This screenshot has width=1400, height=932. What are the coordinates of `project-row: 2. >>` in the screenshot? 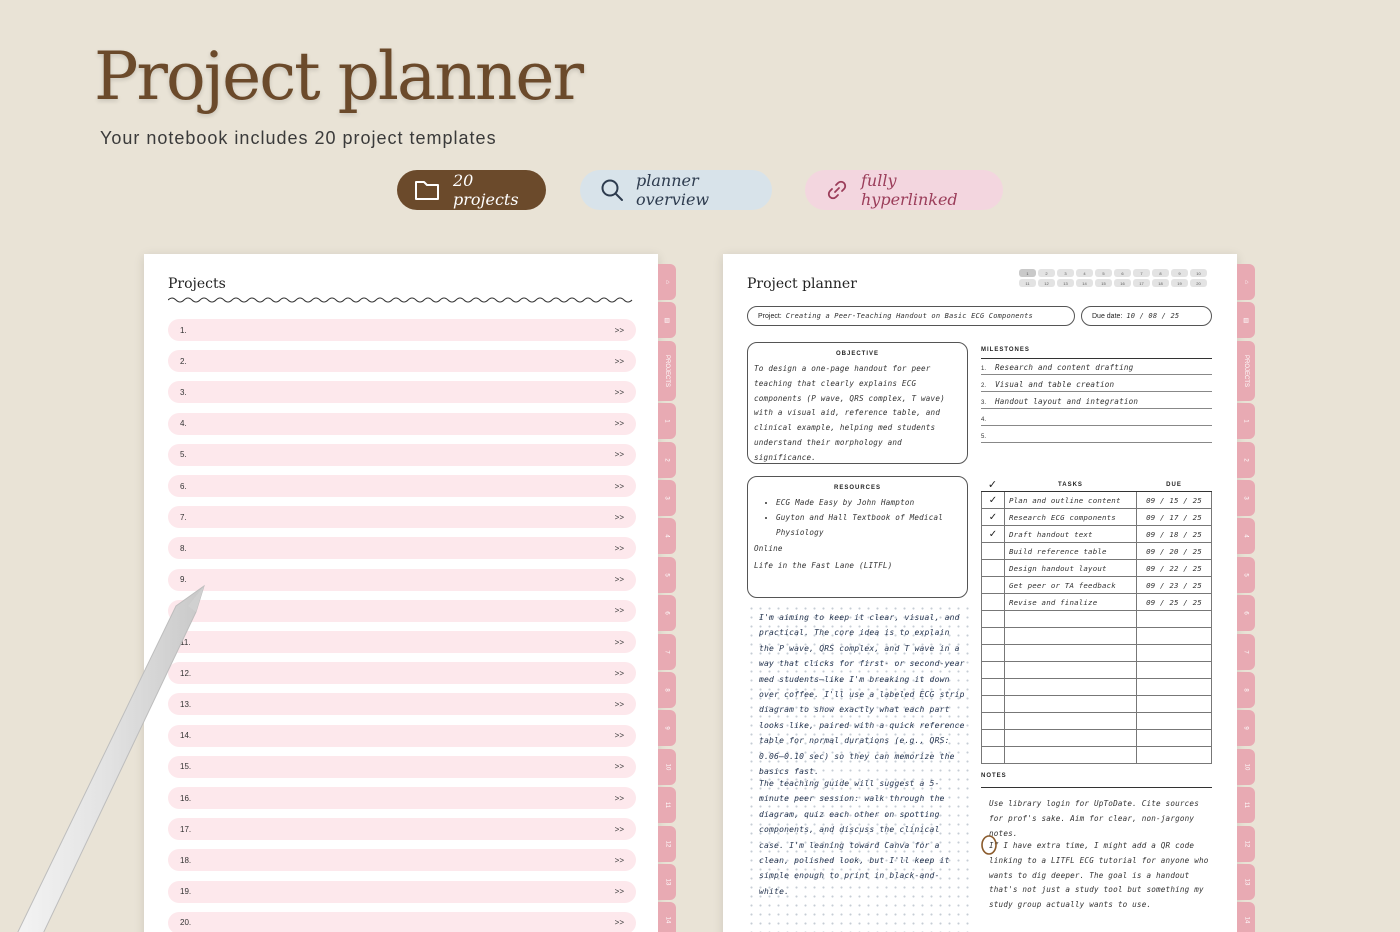 It's located at (402, 361).